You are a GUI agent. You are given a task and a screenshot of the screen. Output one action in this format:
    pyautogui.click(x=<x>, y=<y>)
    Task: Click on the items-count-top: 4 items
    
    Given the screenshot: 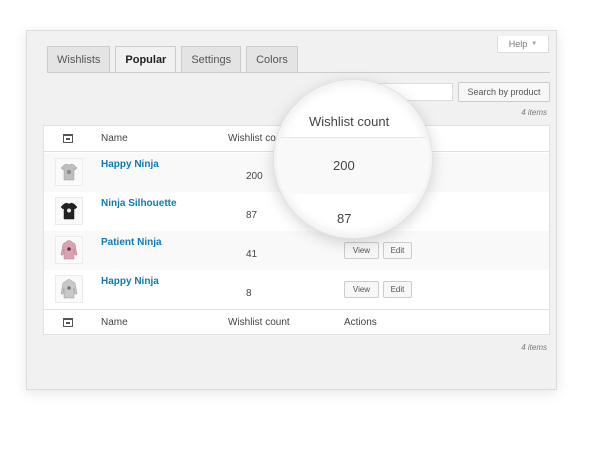 What is the action you would take?
    pyautogui.click(x=534, y=112)
    